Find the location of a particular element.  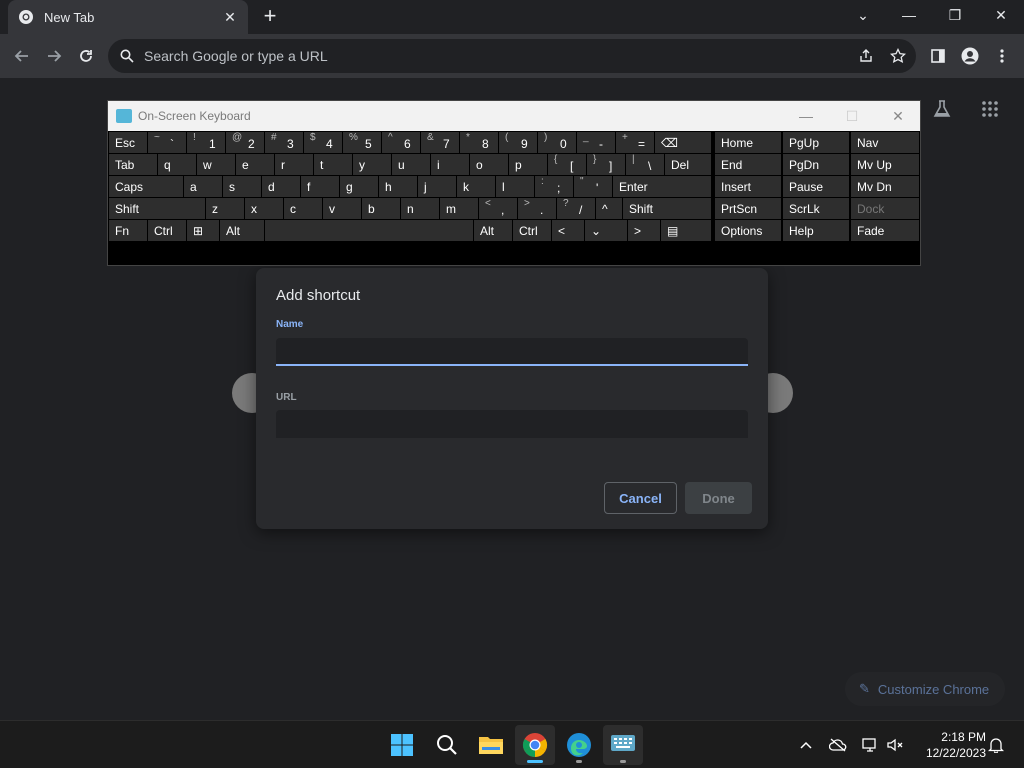

osk-key-q: q is located at coordinates (177, 164).